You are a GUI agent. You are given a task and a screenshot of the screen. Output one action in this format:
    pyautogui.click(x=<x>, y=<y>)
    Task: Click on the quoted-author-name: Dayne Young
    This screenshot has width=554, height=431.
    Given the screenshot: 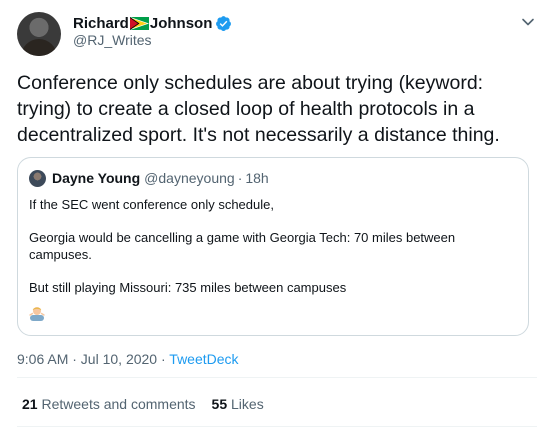 What is the action you would take?
    pyautogui.click(x=96, y=178)
    